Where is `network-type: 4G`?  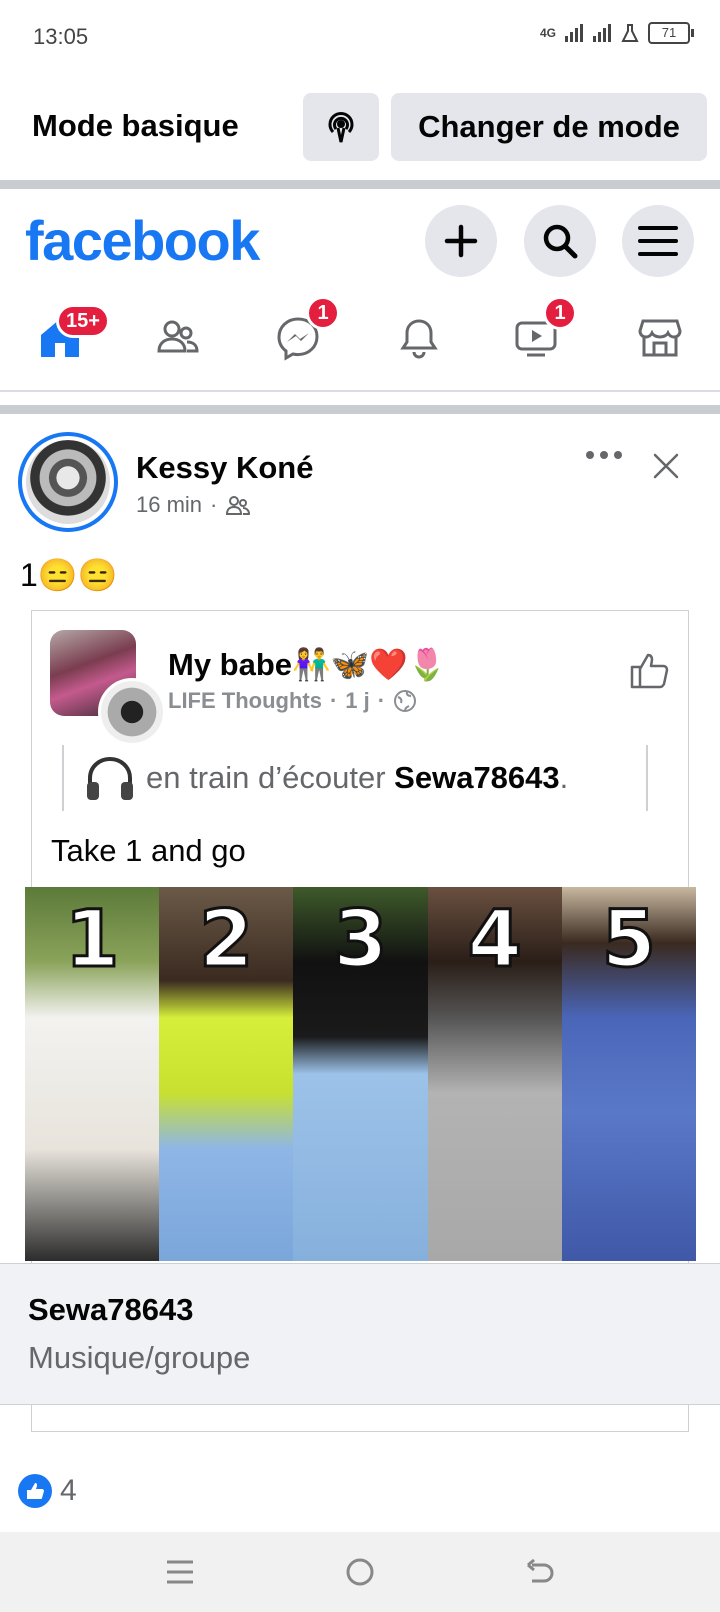
network-type: 4G is located at coordinates (547, 33).